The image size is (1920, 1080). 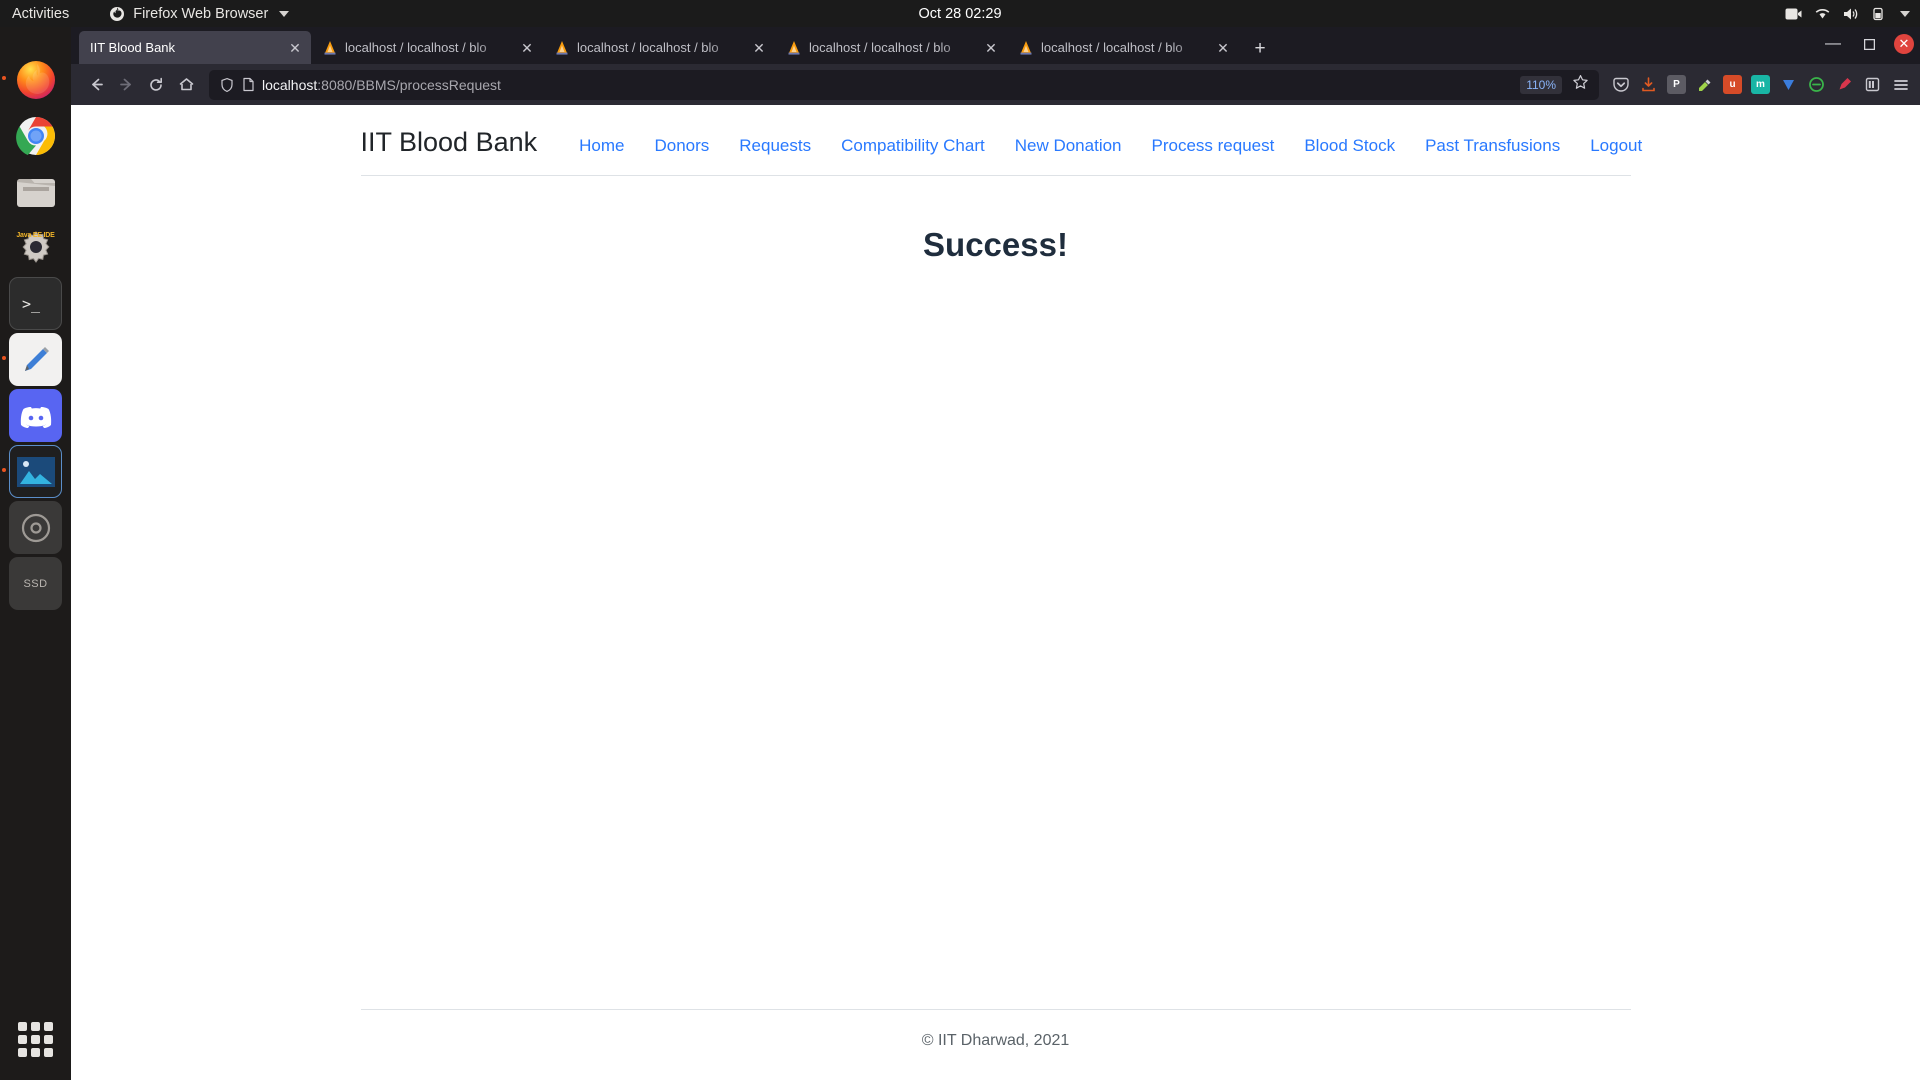 I want to click on forward-button, so click(x=126, y=85).